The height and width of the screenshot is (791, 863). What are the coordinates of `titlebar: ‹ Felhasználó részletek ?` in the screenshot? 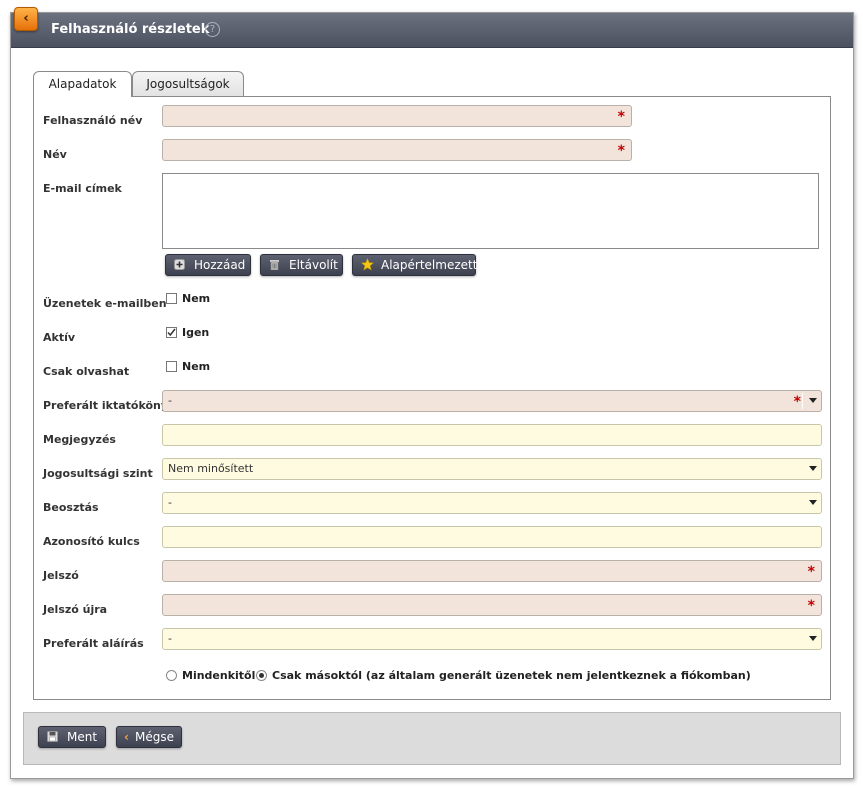 It's located at (432, 27).